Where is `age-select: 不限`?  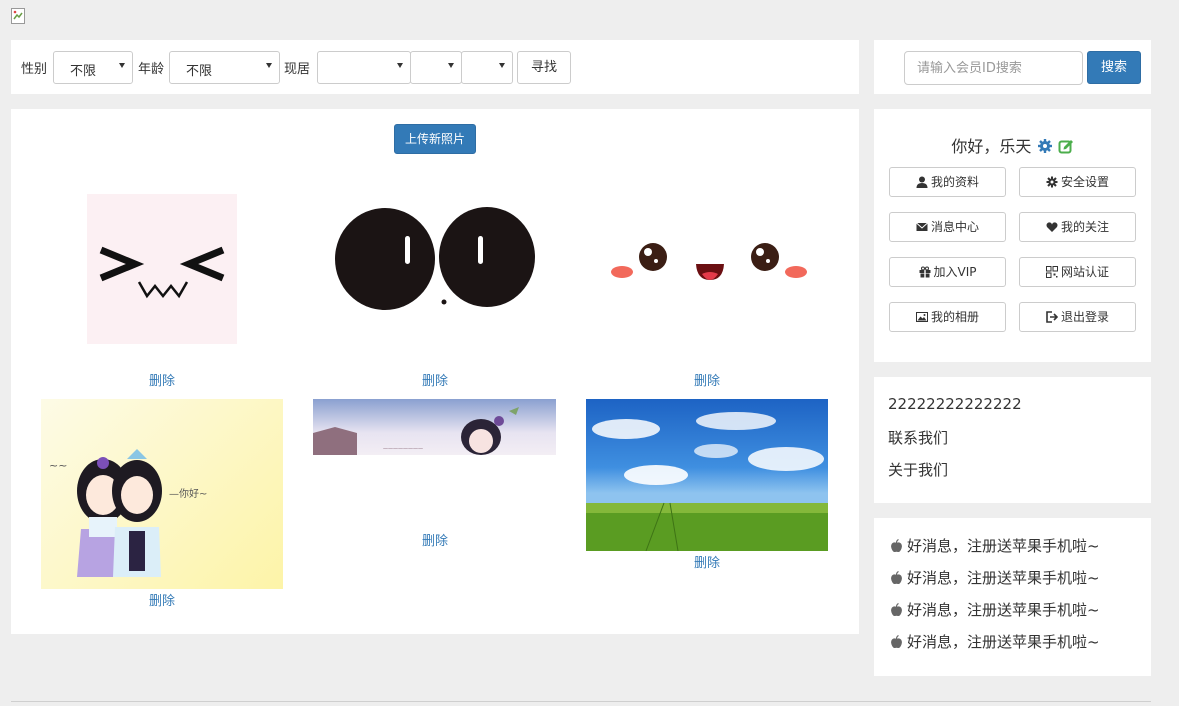 age-select: 不限 is located at coordinates (224, 67).